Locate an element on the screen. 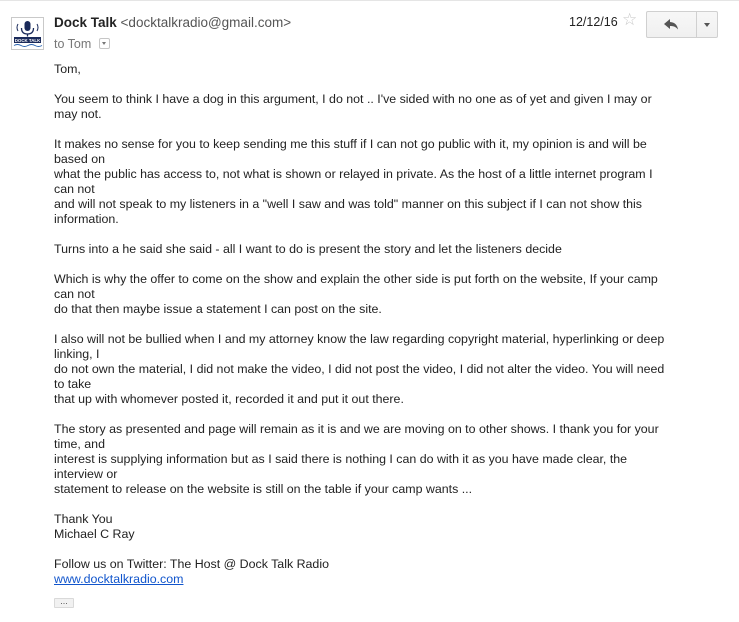 Image resolution: width=739 pixels, height=622 pixels. reply-button is located at coordinates (672, 24).